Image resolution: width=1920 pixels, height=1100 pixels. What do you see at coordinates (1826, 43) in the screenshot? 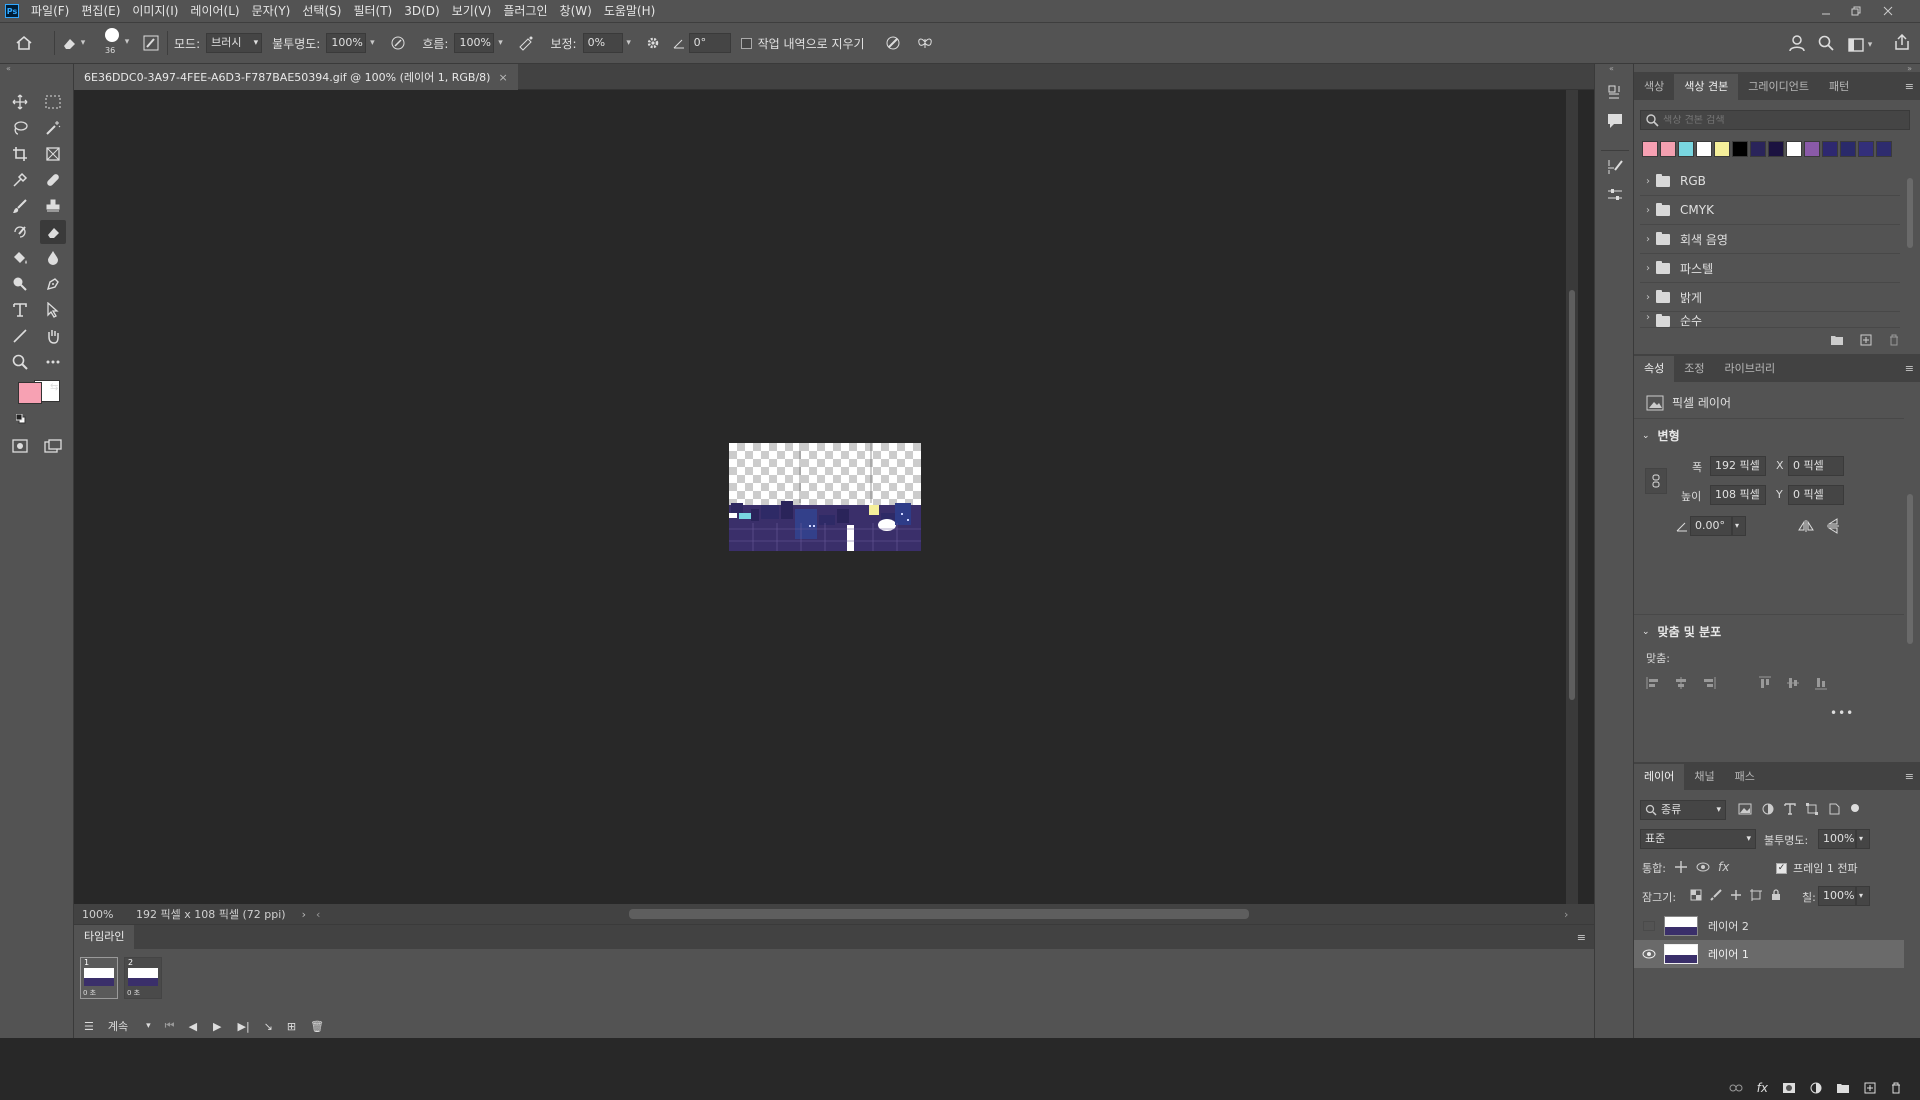
I see `search-button` at bounding box center [1826, 43].